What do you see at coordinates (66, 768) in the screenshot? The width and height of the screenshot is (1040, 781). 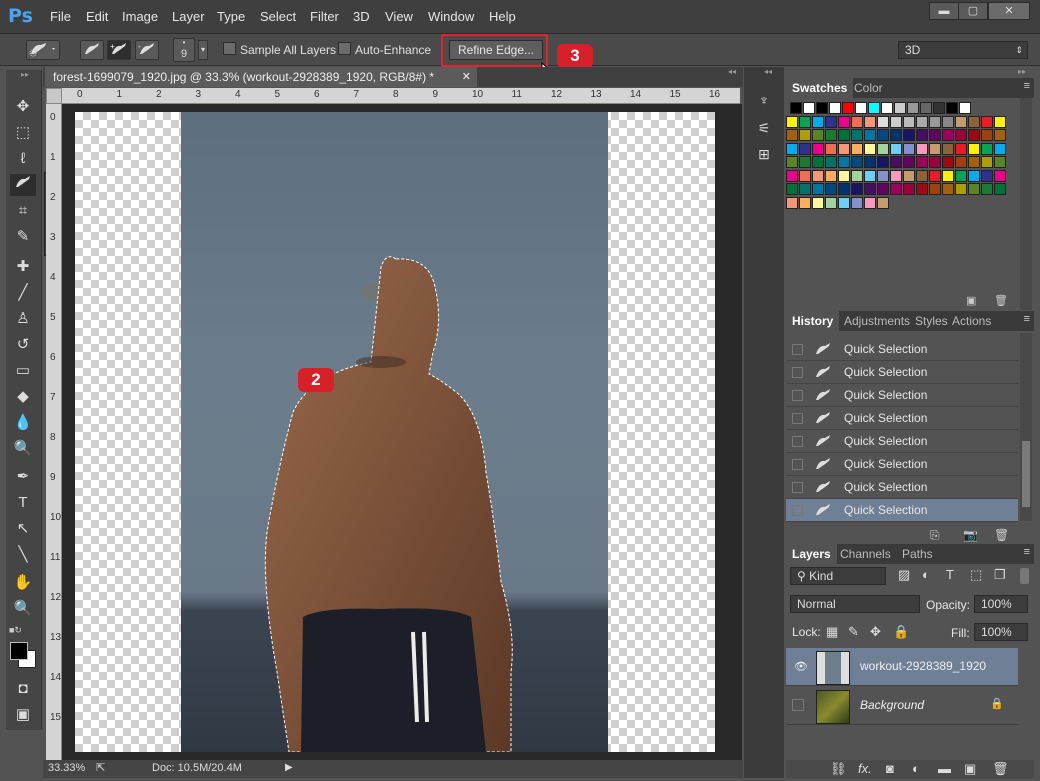 I see `zoom-level: 33.33%` at bounding box center [66, 768].